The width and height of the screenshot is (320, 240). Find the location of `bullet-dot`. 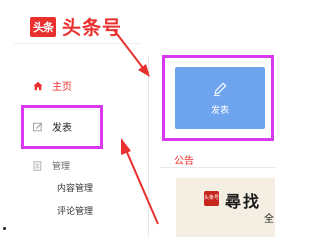

bullet-dot is located at coordinates (4, 228).